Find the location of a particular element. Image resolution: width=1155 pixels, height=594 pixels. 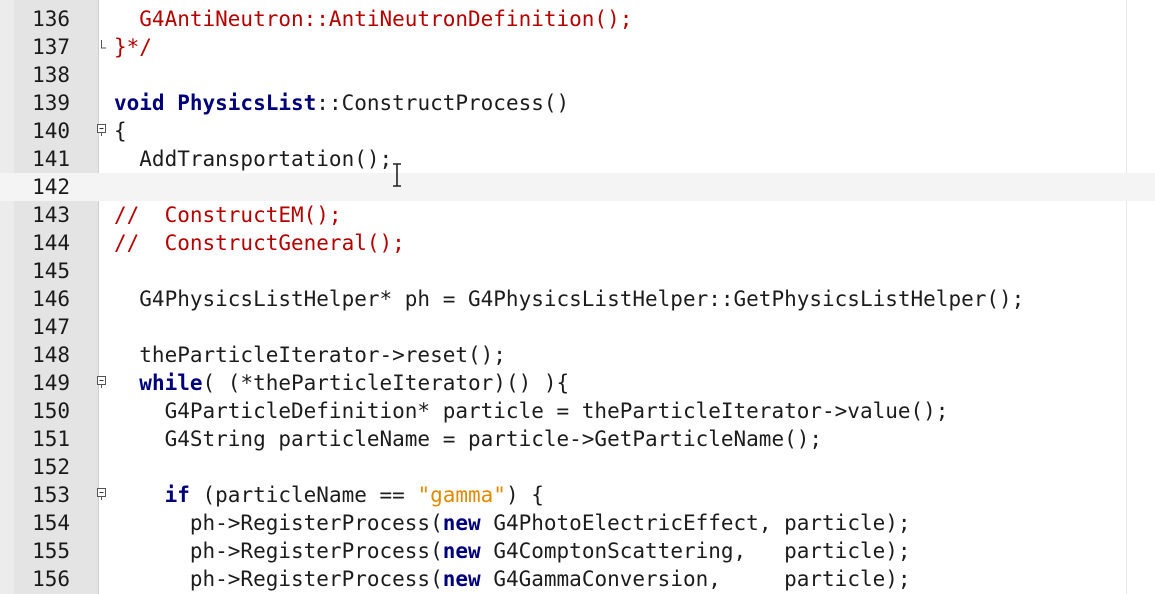

line-number: 140 is located at coordinates (51, 131).